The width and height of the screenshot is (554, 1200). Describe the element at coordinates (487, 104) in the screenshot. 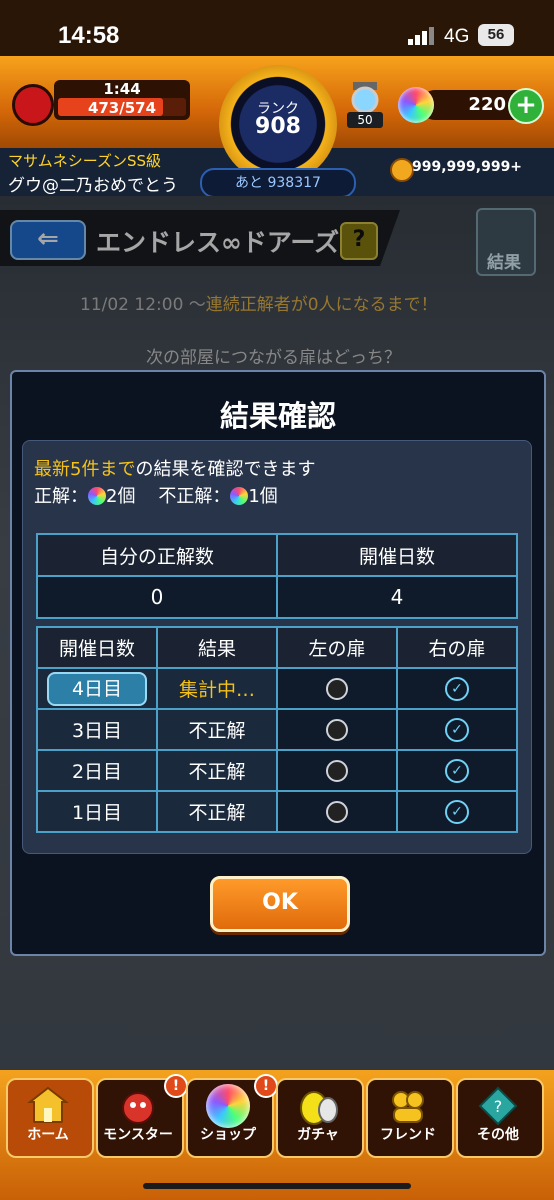

I see `orb-count: 220` at that location.